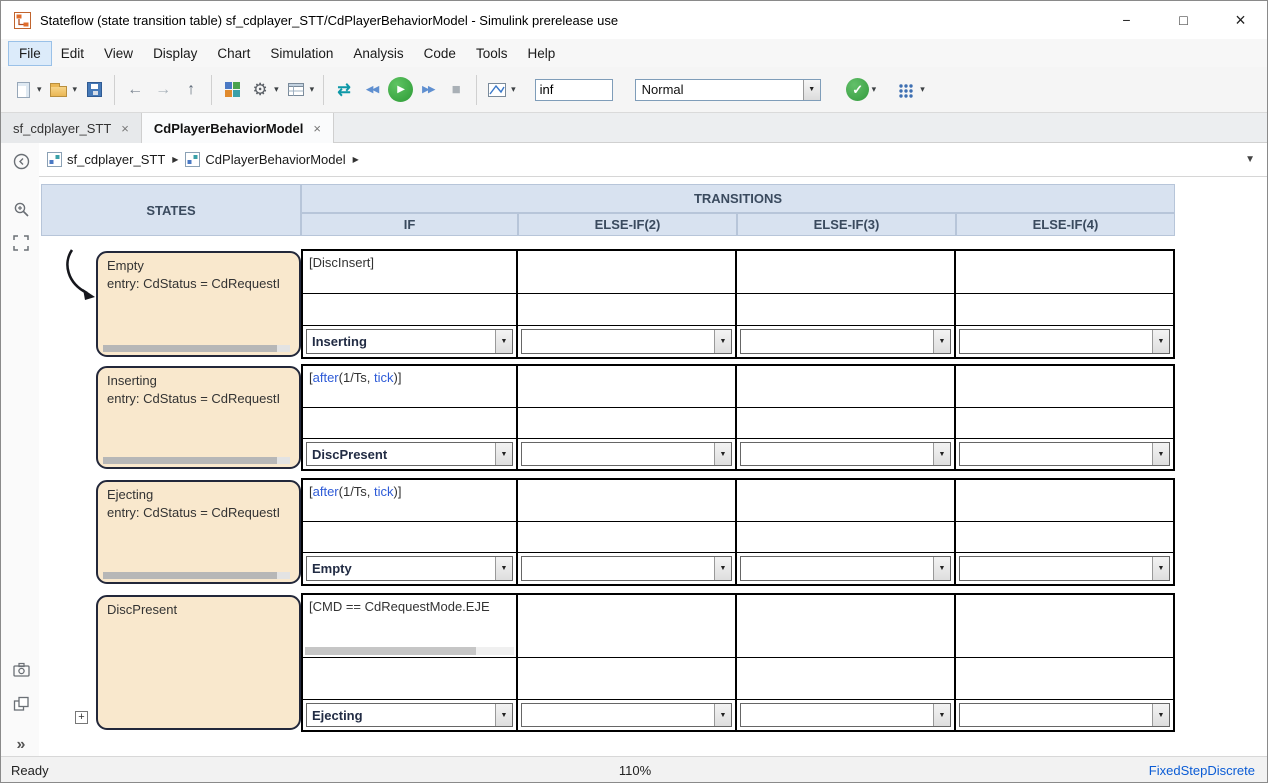 This screenshot has height=783, width=1268. I want to click on state-inserting: Inserting entry: CdStatus = CdRequestI, so click(198, 417).